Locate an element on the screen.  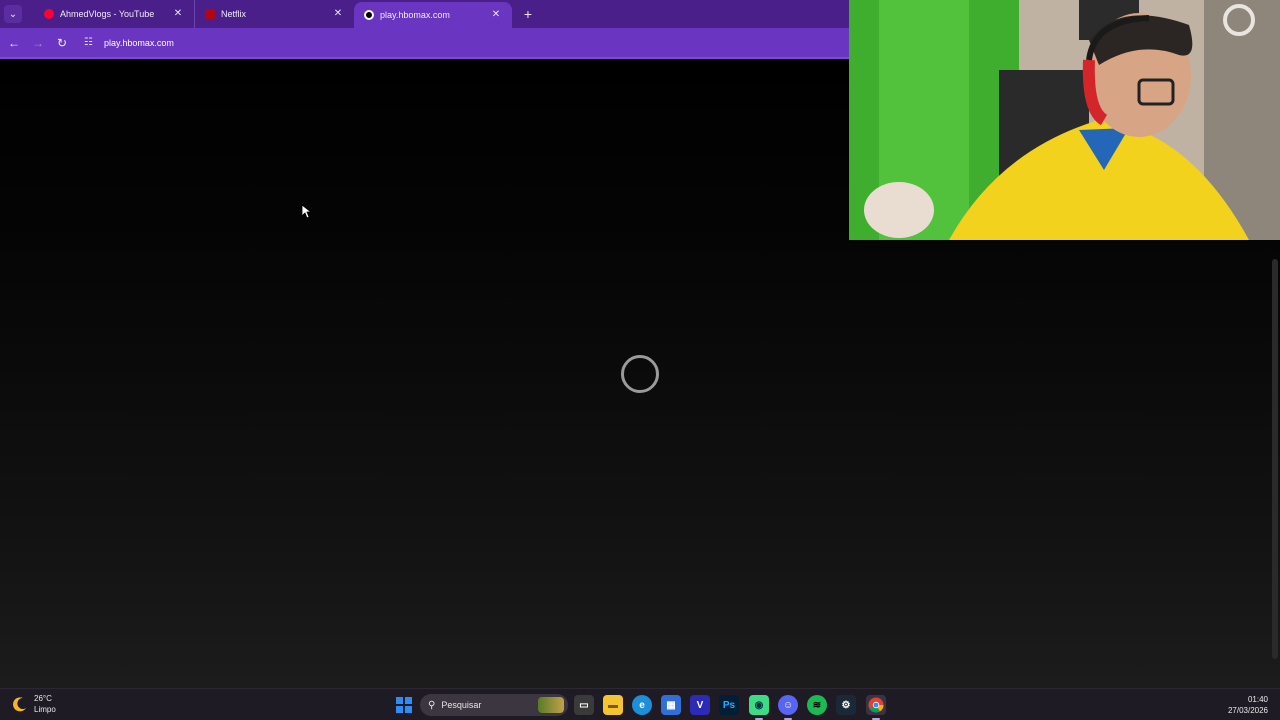
chrome-icon is located at coordinates (876, 707).